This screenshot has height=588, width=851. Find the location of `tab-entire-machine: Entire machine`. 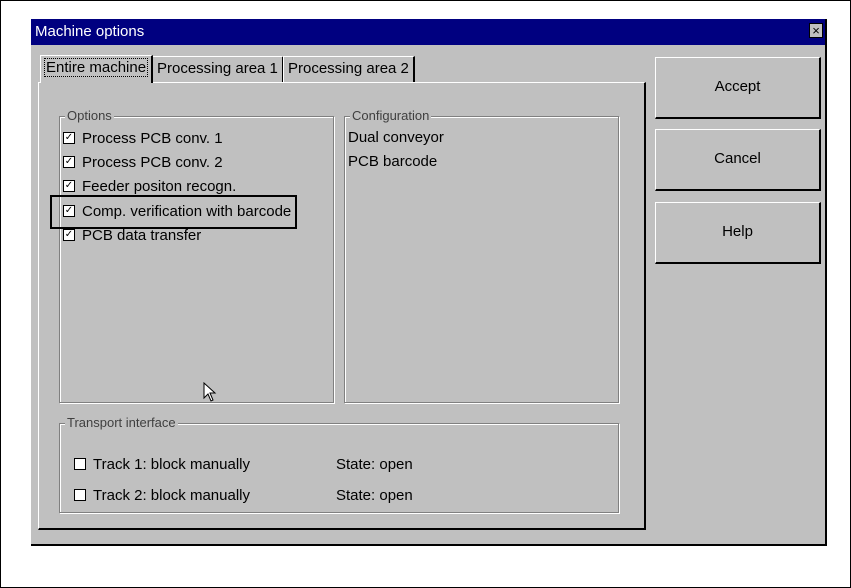

tab-entire-machine: Entire machine is located at coordinates (97, 69).